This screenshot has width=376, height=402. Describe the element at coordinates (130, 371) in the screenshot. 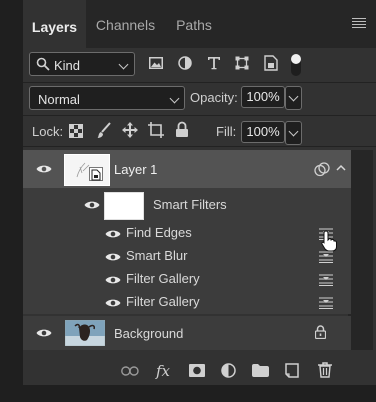

I see `link-layers-icon` at that location.